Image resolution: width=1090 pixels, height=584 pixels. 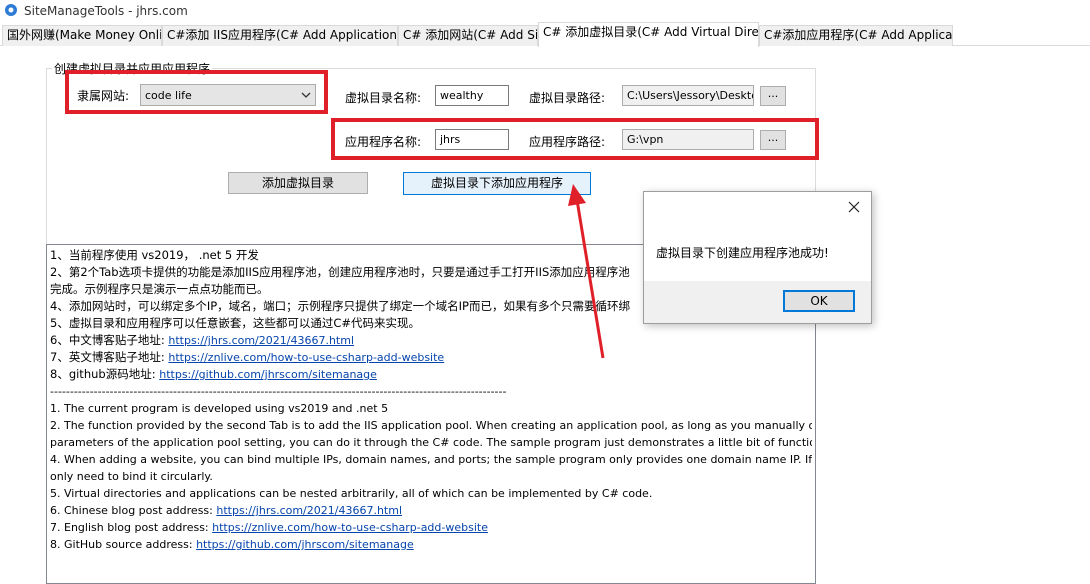 I want to click on github-link: https://github.com/jhrscom/sitemanage, so click(x=268, y=374).